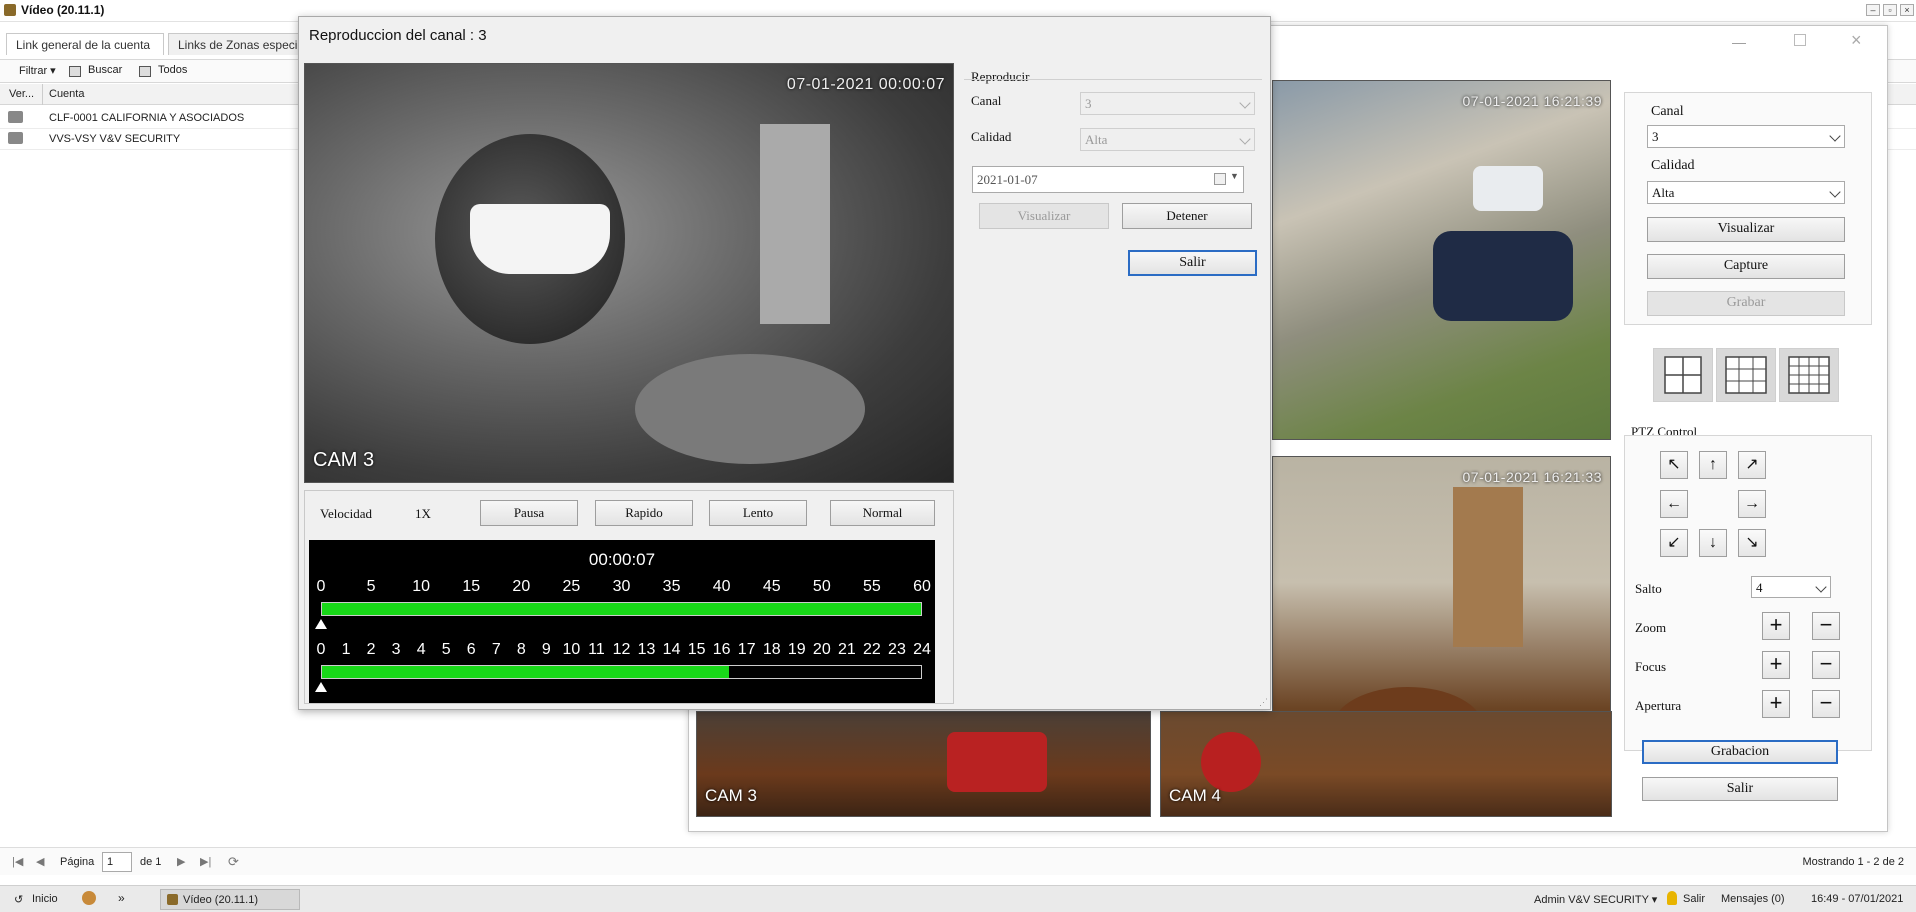  What do you see at coordinates (1776, 704) in the screenshot?
I see `aperture-open-button: +` at bounding box center [1776, 704].